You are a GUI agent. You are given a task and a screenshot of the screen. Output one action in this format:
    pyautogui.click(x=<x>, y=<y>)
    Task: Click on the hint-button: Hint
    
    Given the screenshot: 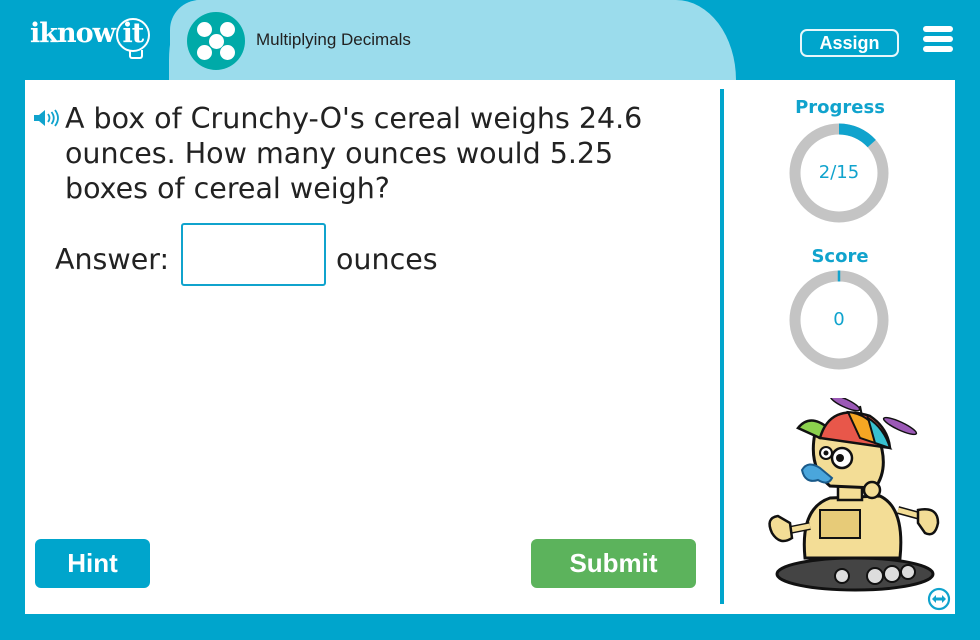 What is the action you would take?
    pyautogui.click(x=92, y=563)
    